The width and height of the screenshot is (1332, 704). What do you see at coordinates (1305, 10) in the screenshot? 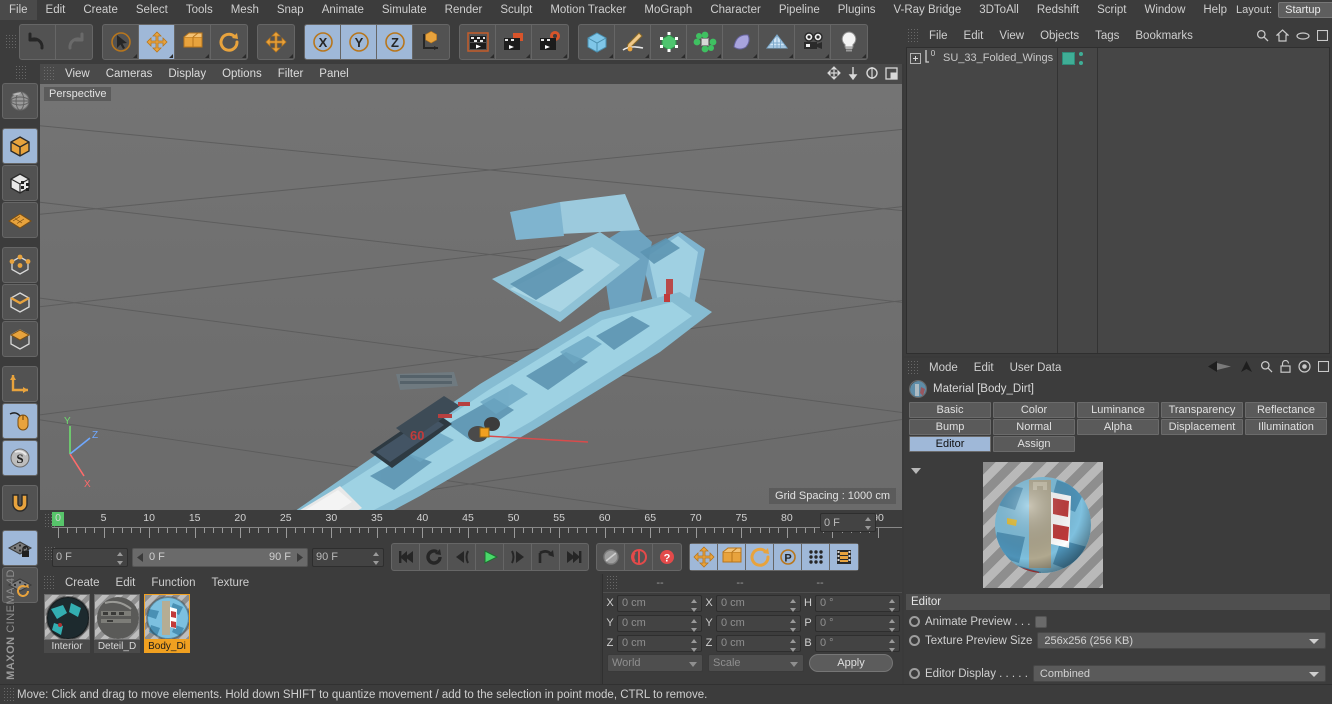
I see `layout-dropdown: Startup` at bounding box center [1305, 10].